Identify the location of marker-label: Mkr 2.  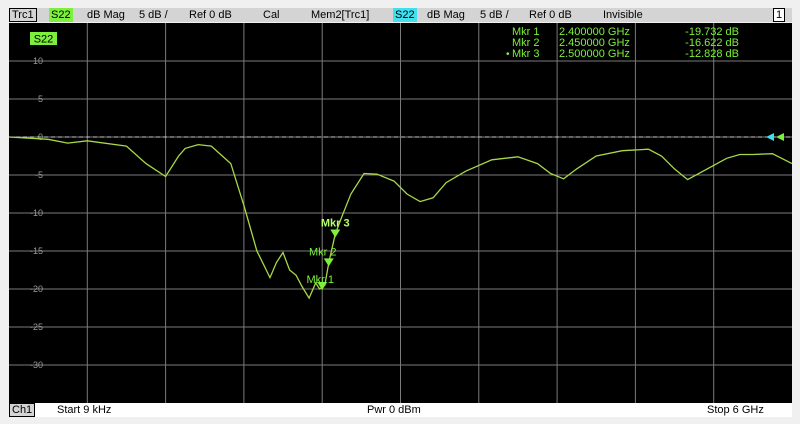
(323, 252).